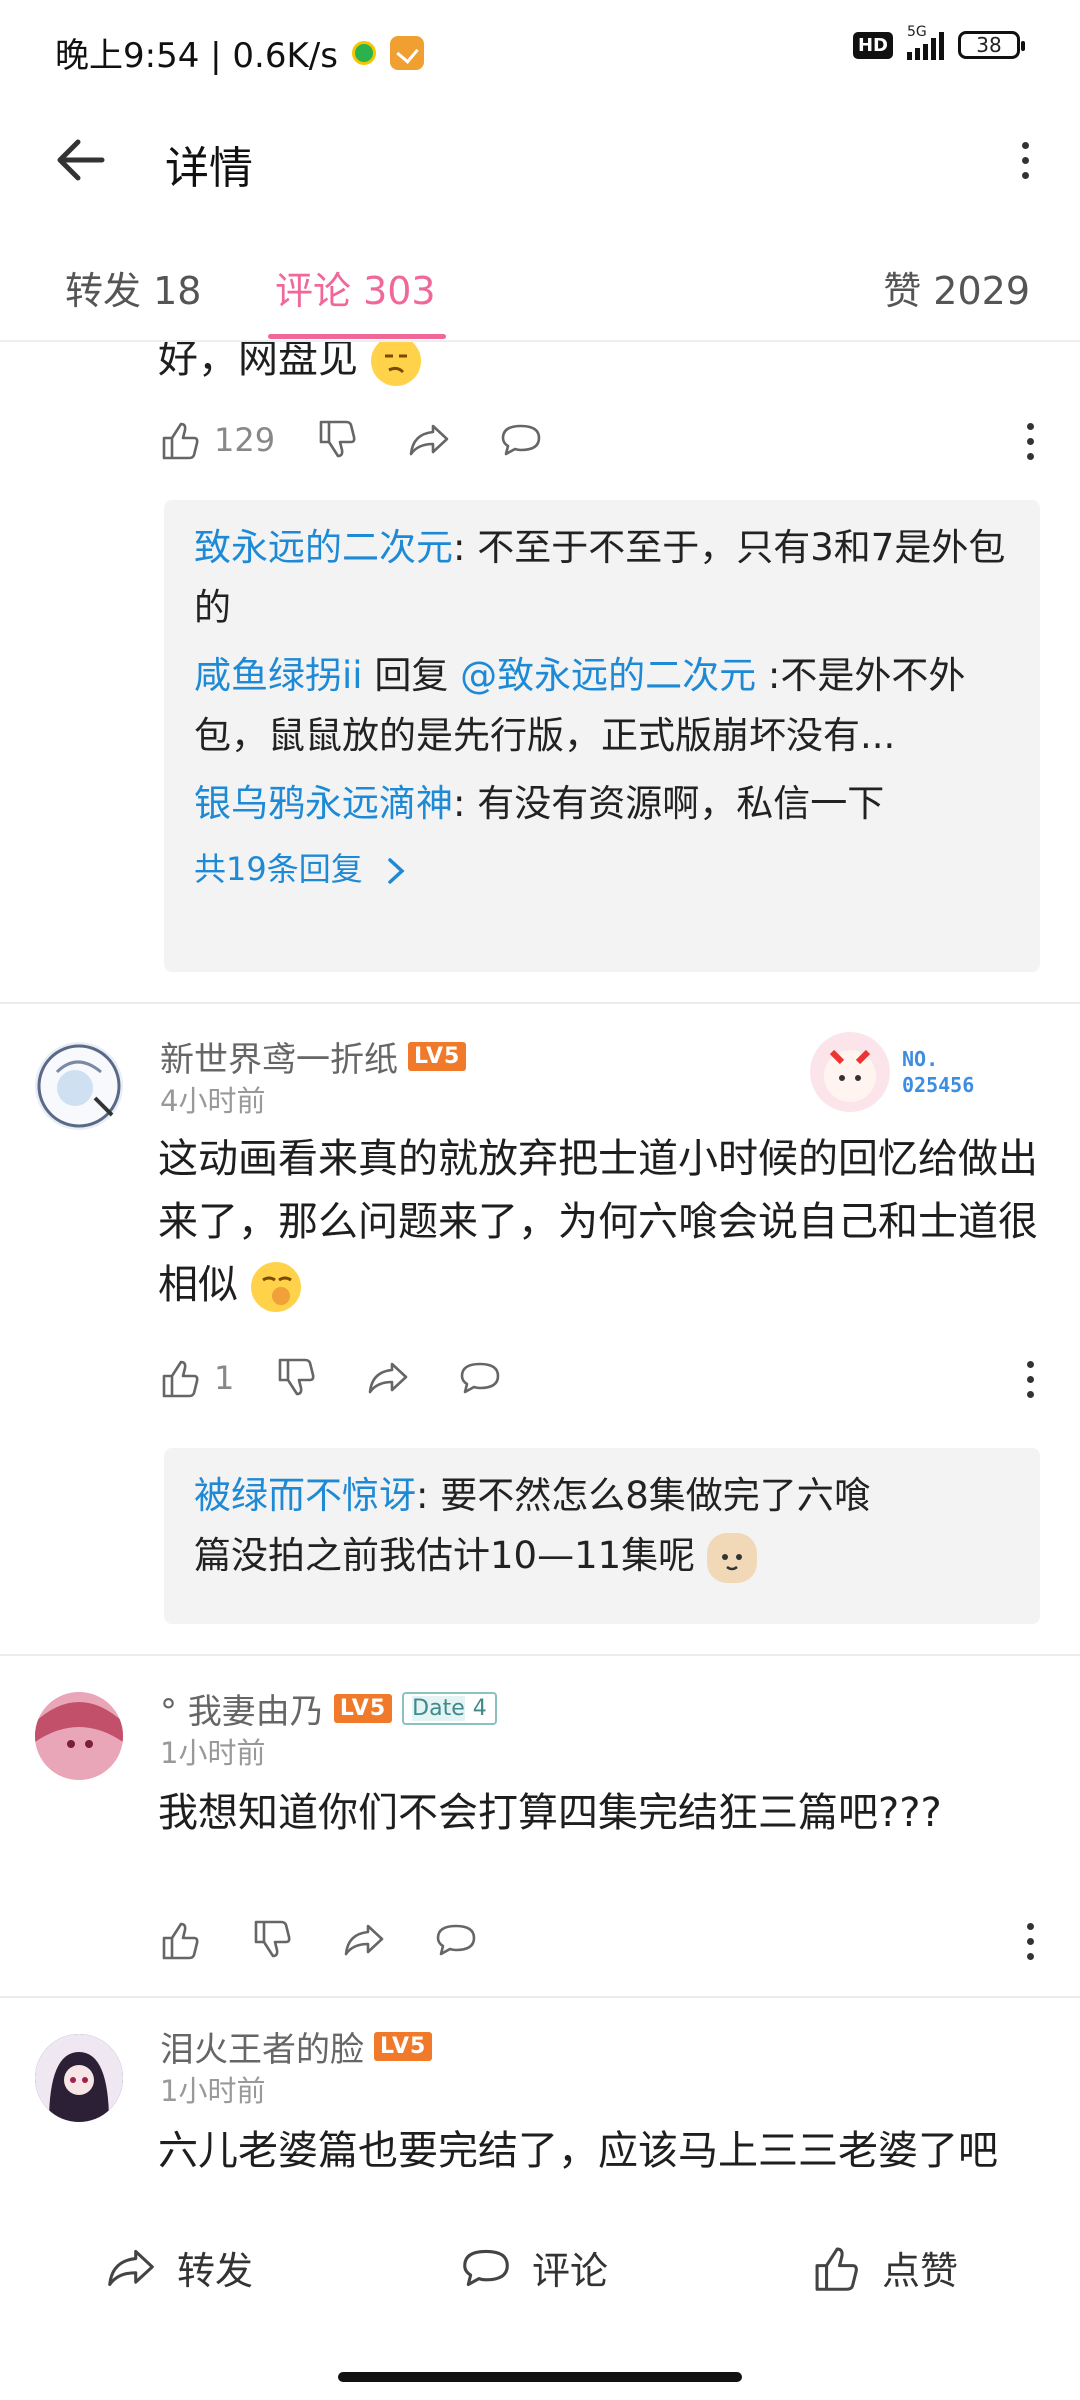 This screenshot has width=1080, height=2400. What do you see at coordinates (213, 1101) in the screenshot?
I see `comment-time: 4小时前` at bounding box center [213, 1101].